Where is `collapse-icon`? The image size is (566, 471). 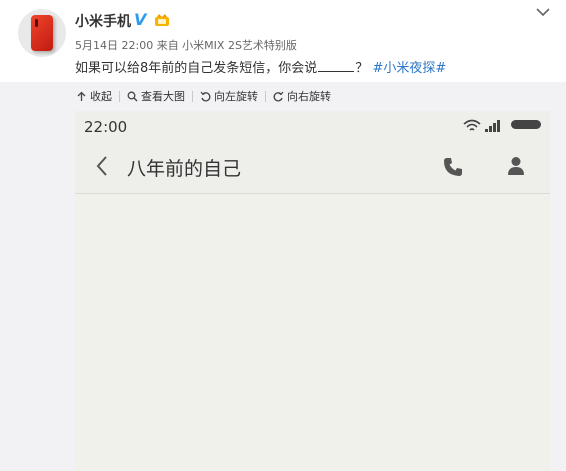
collapse-icon is located at coordinates (81, 96).